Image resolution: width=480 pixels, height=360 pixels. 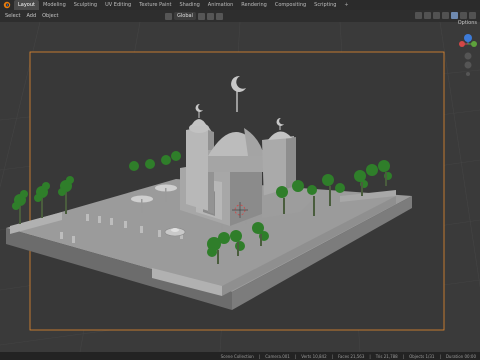 I want to click on transform-orientation: Global, so click(x=194, y=16).